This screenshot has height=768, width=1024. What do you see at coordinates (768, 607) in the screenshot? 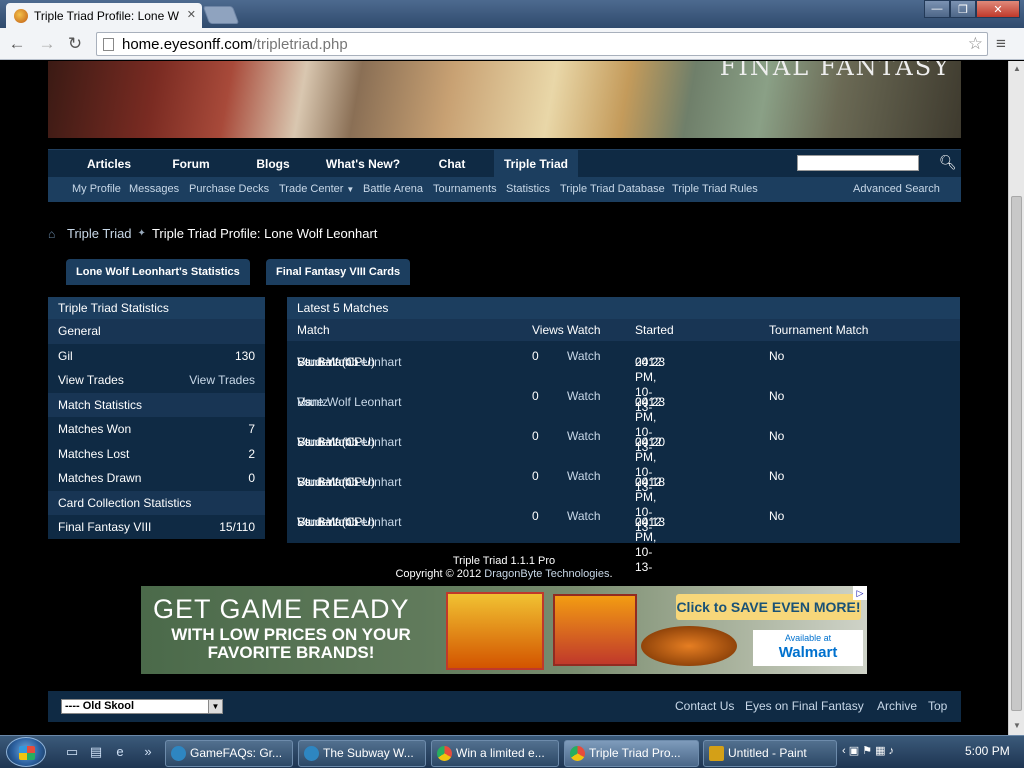
I see `ad-cta-button: Click to SAVE EVEN MORE!` at bounding box center [768, 607].